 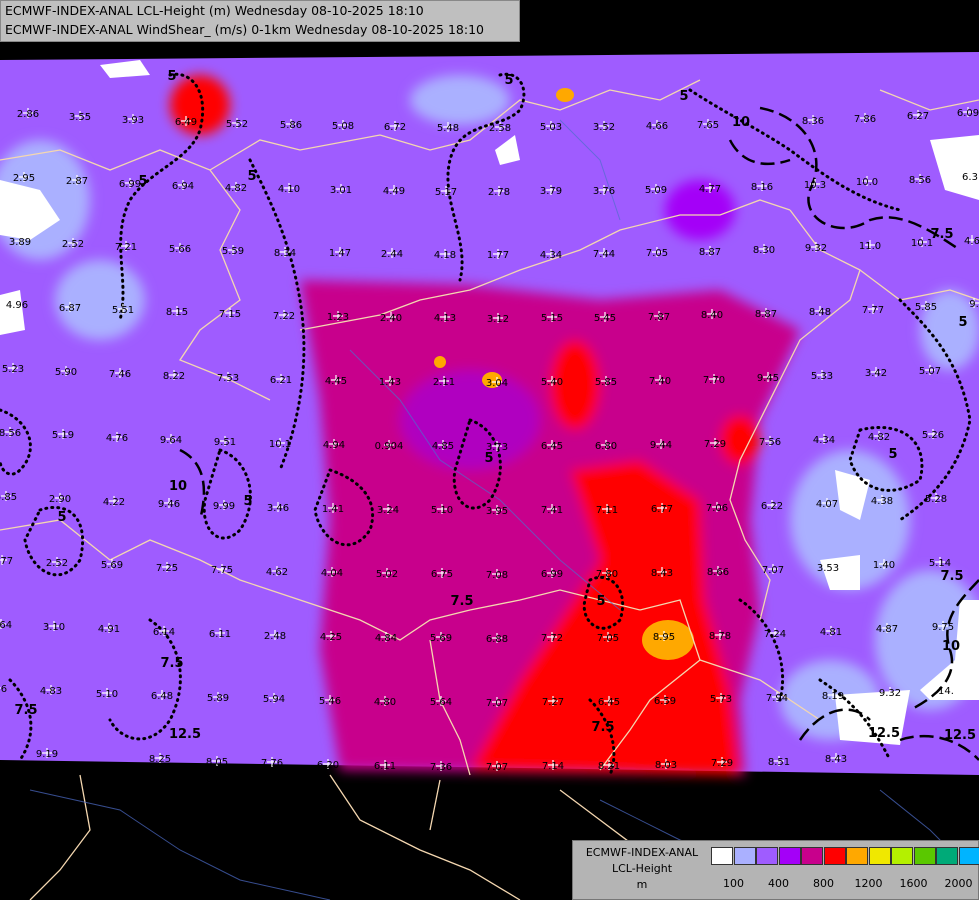 What do you see at coordinates (385, 702) in the screenshot?
I see `wind-shear-value-label: 4.80` at bounding box center [385, 702].